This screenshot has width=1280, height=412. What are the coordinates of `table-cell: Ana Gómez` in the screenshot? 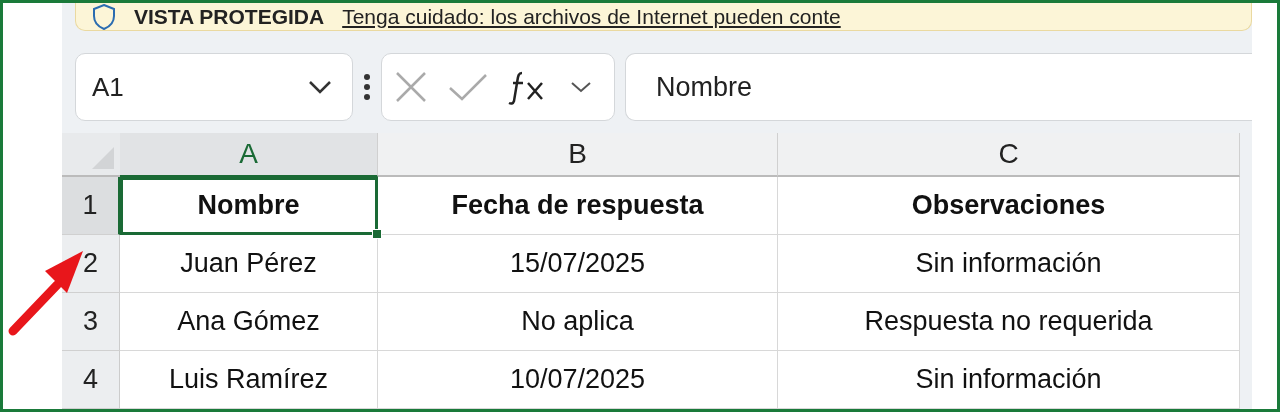 It's located at (249, 322).